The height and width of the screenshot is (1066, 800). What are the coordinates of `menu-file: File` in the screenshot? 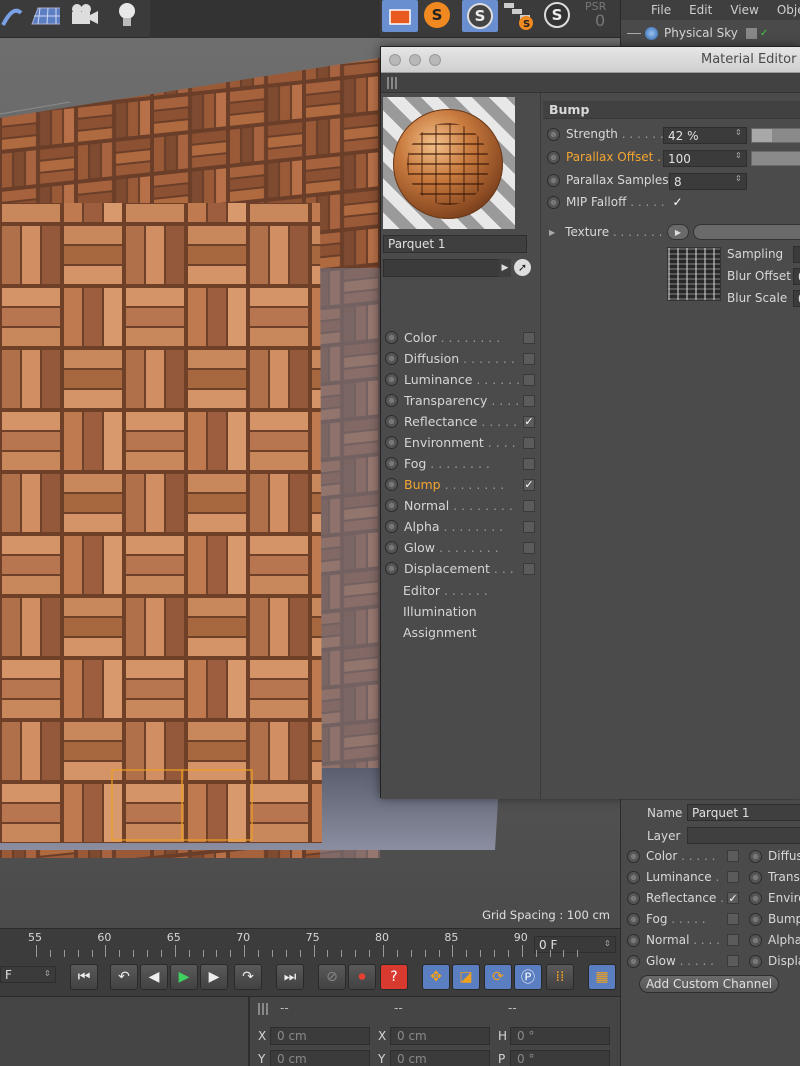 It's located at (661, 10).